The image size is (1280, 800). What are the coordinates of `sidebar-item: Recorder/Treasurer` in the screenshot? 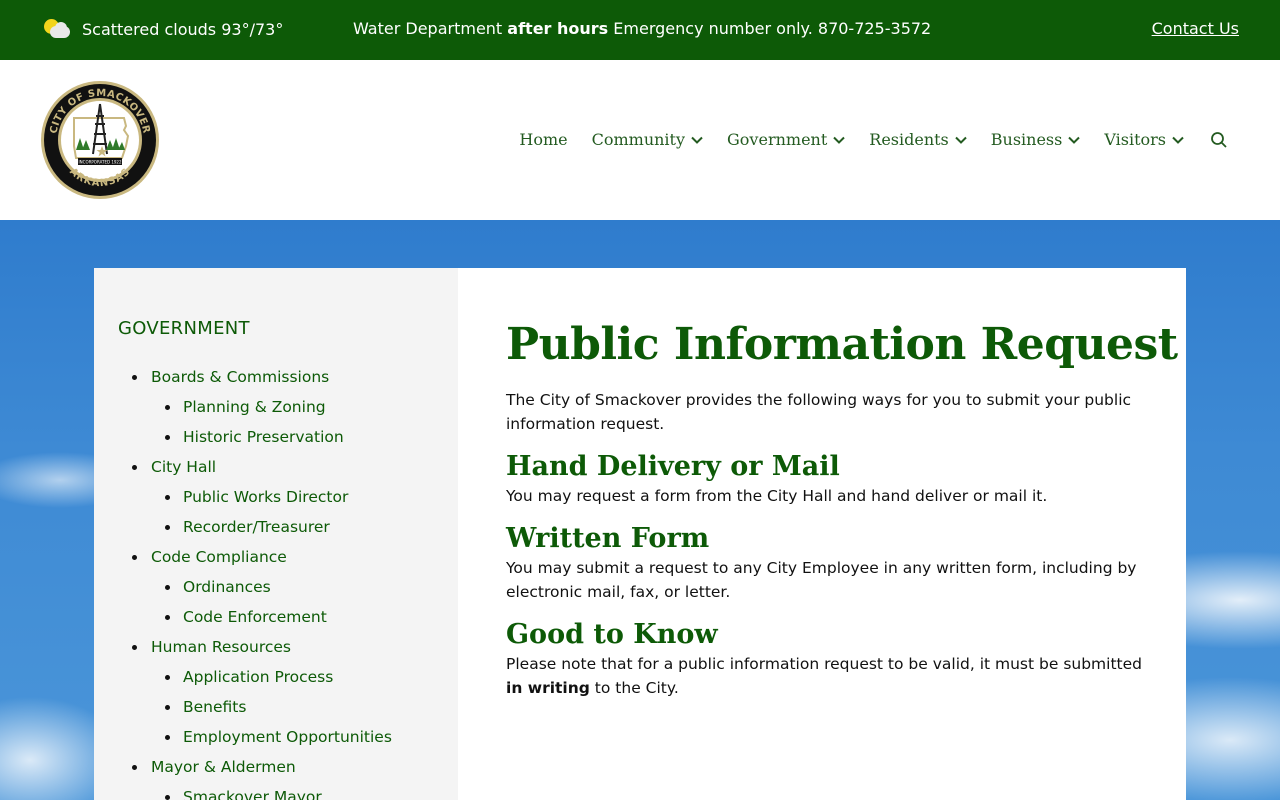 It's located at (283, 527).